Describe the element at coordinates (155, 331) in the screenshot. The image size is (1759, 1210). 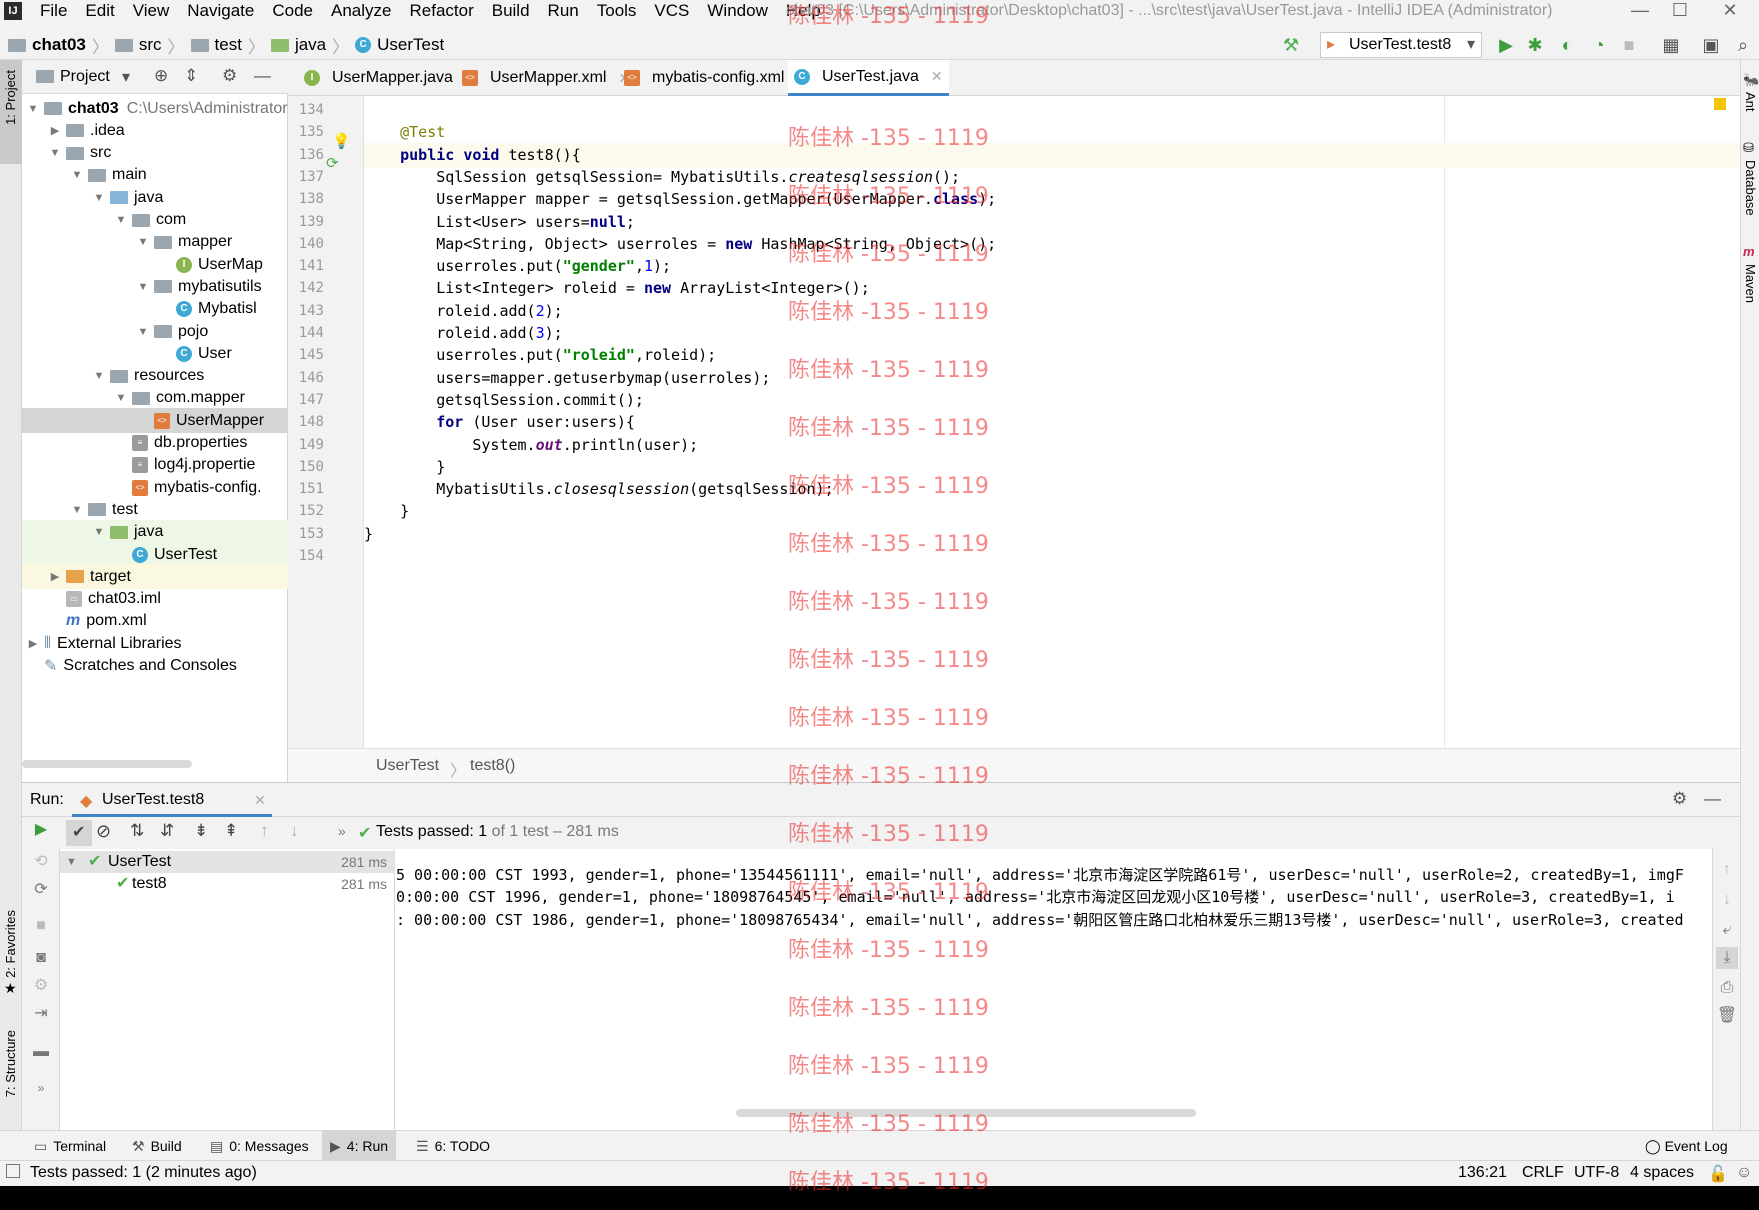
I see `tree-item: ▼ pojo` at that location.